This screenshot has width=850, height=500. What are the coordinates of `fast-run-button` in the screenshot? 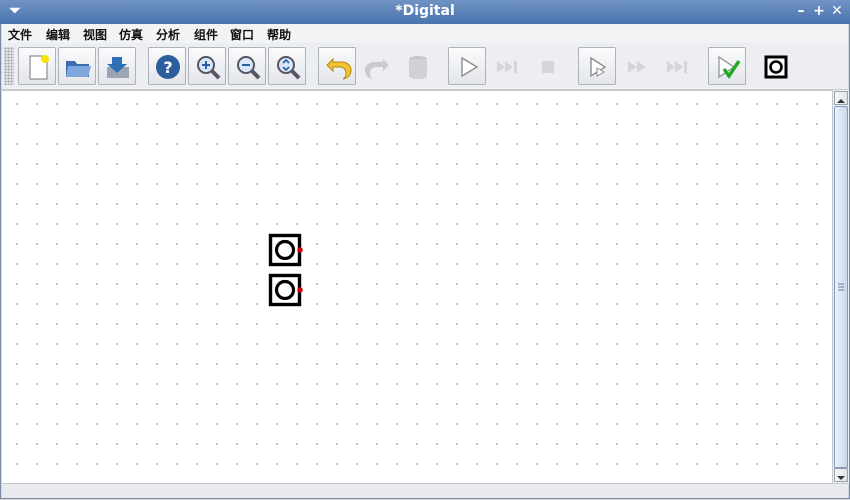 It's located at (637, 66).